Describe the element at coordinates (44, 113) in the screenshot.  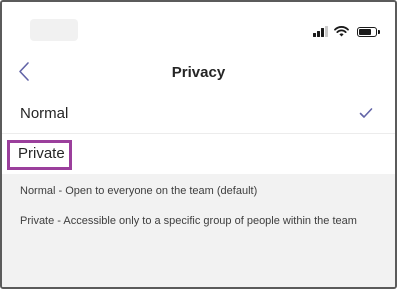
I see `option-normal-label: Normal` at that location.